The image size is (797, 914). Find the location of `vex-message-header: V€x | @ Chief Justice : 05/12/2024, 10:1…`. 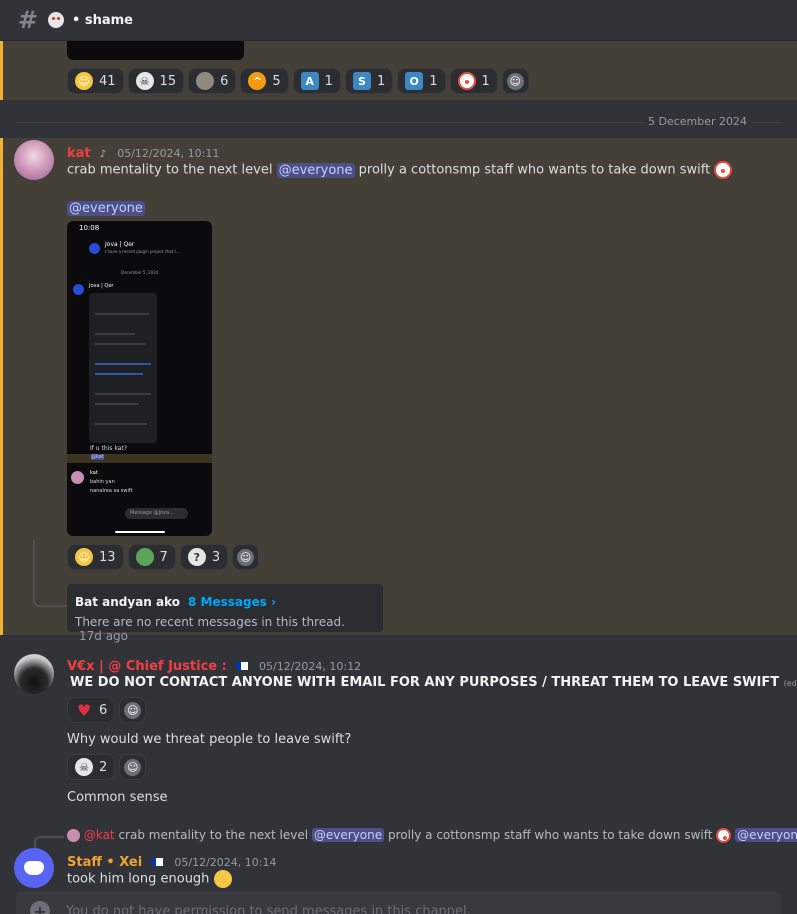

vex-message-header: V€x | @ Chief Justice : 05/12/2024, 10:1… is located at coordinates (214, 664).